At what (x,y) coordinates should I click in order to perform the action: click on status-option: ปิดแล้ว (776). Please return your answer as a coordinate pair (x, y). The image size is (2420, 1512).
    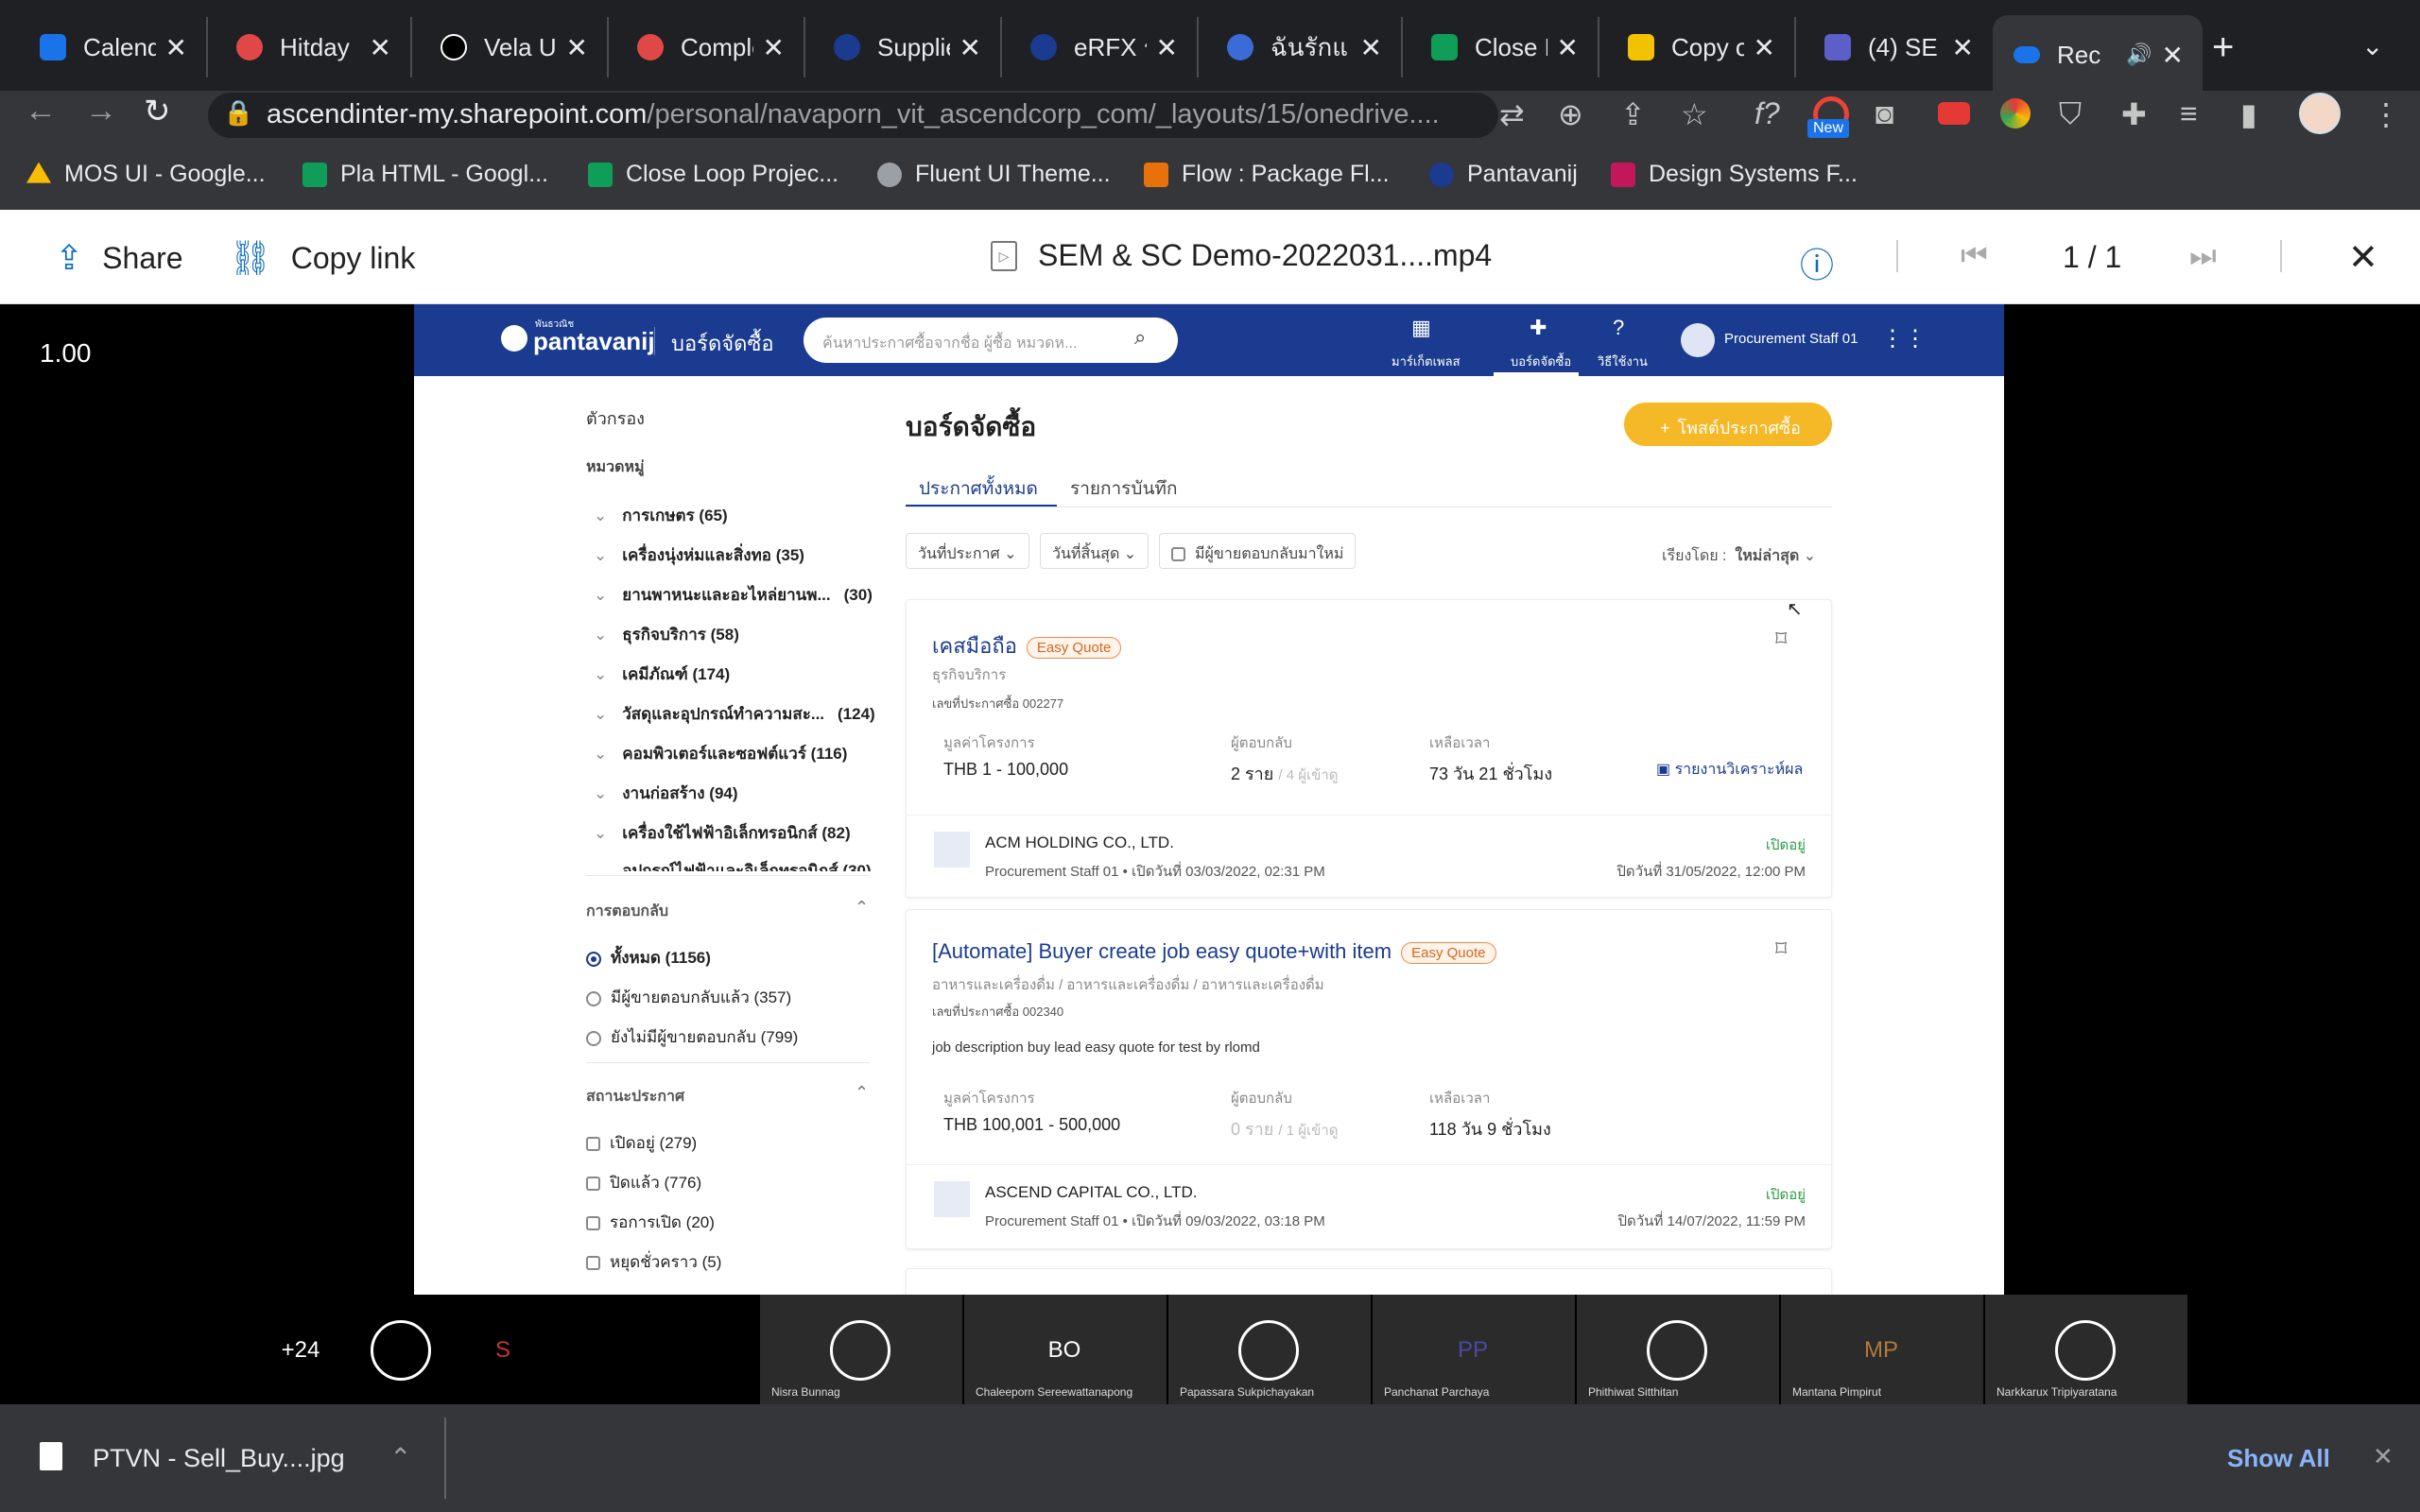
    Looking at the image, I should click on (643, 1182).